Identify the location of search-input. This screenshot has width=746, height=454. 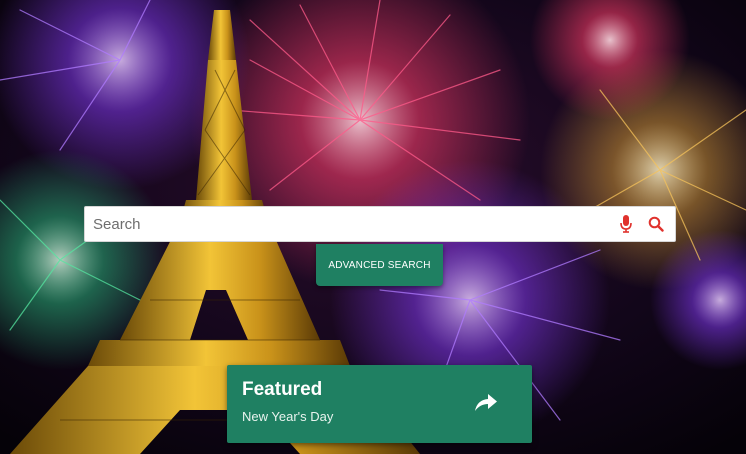
(348, 224).